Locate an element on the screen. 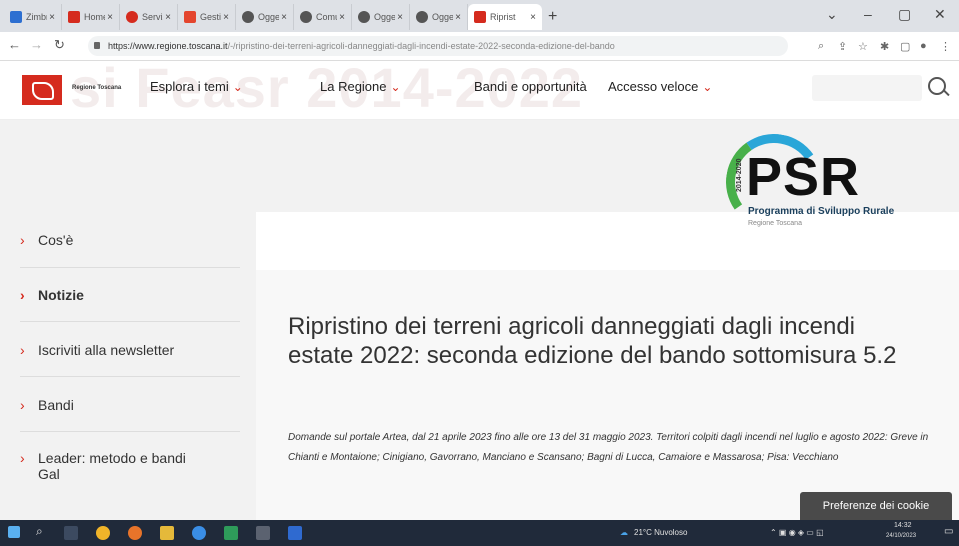  browser-tab: Gestio× is located at coordinates (207, 17).